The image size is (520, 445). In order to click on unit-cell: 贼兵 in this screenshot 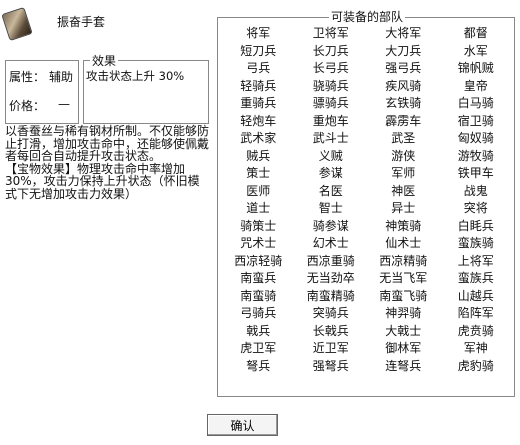, I will do `click(258, 155)`.